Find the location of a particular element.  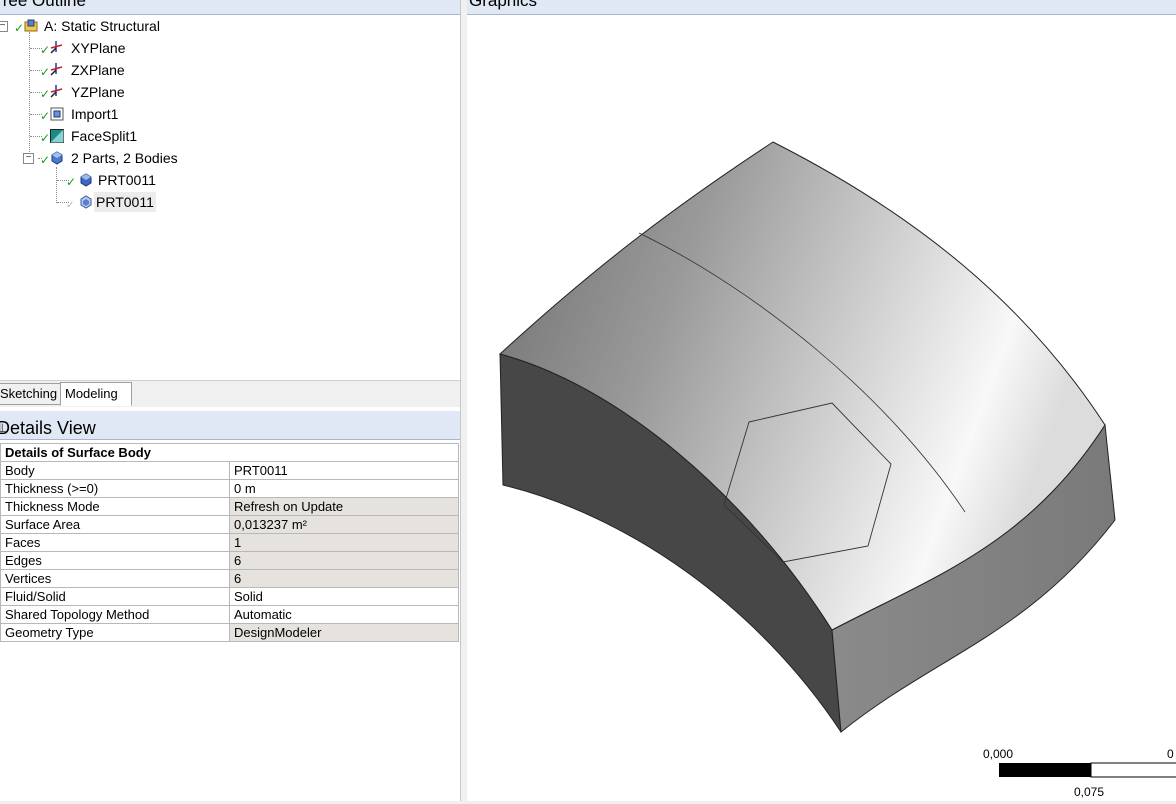

tree-item-label: A: Static Structural is located at coordinates (102, 26).